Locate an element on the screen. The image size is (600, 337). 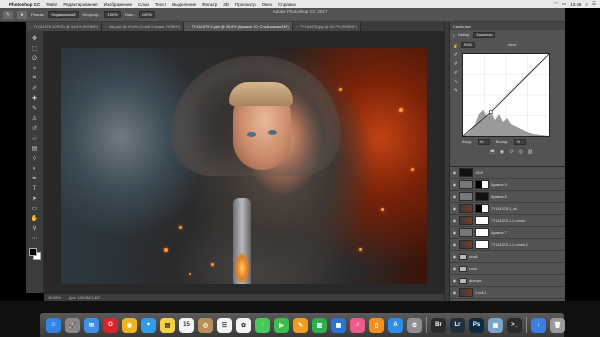
history-brush-tool-icon: ↺ is located at coordinates (35, 128).